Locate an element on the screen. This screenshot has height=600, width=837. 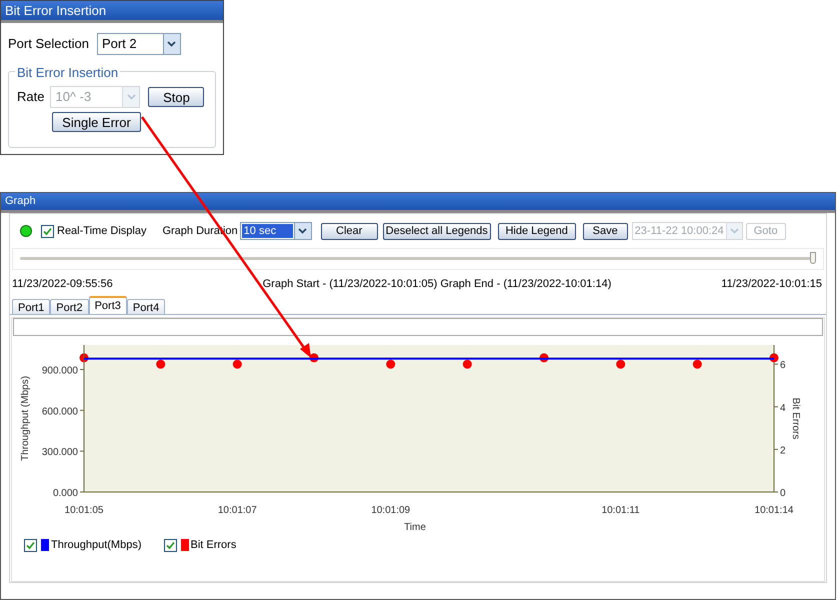
axis-title: Throughput (Mbps) is located at coordinates (25, 419).